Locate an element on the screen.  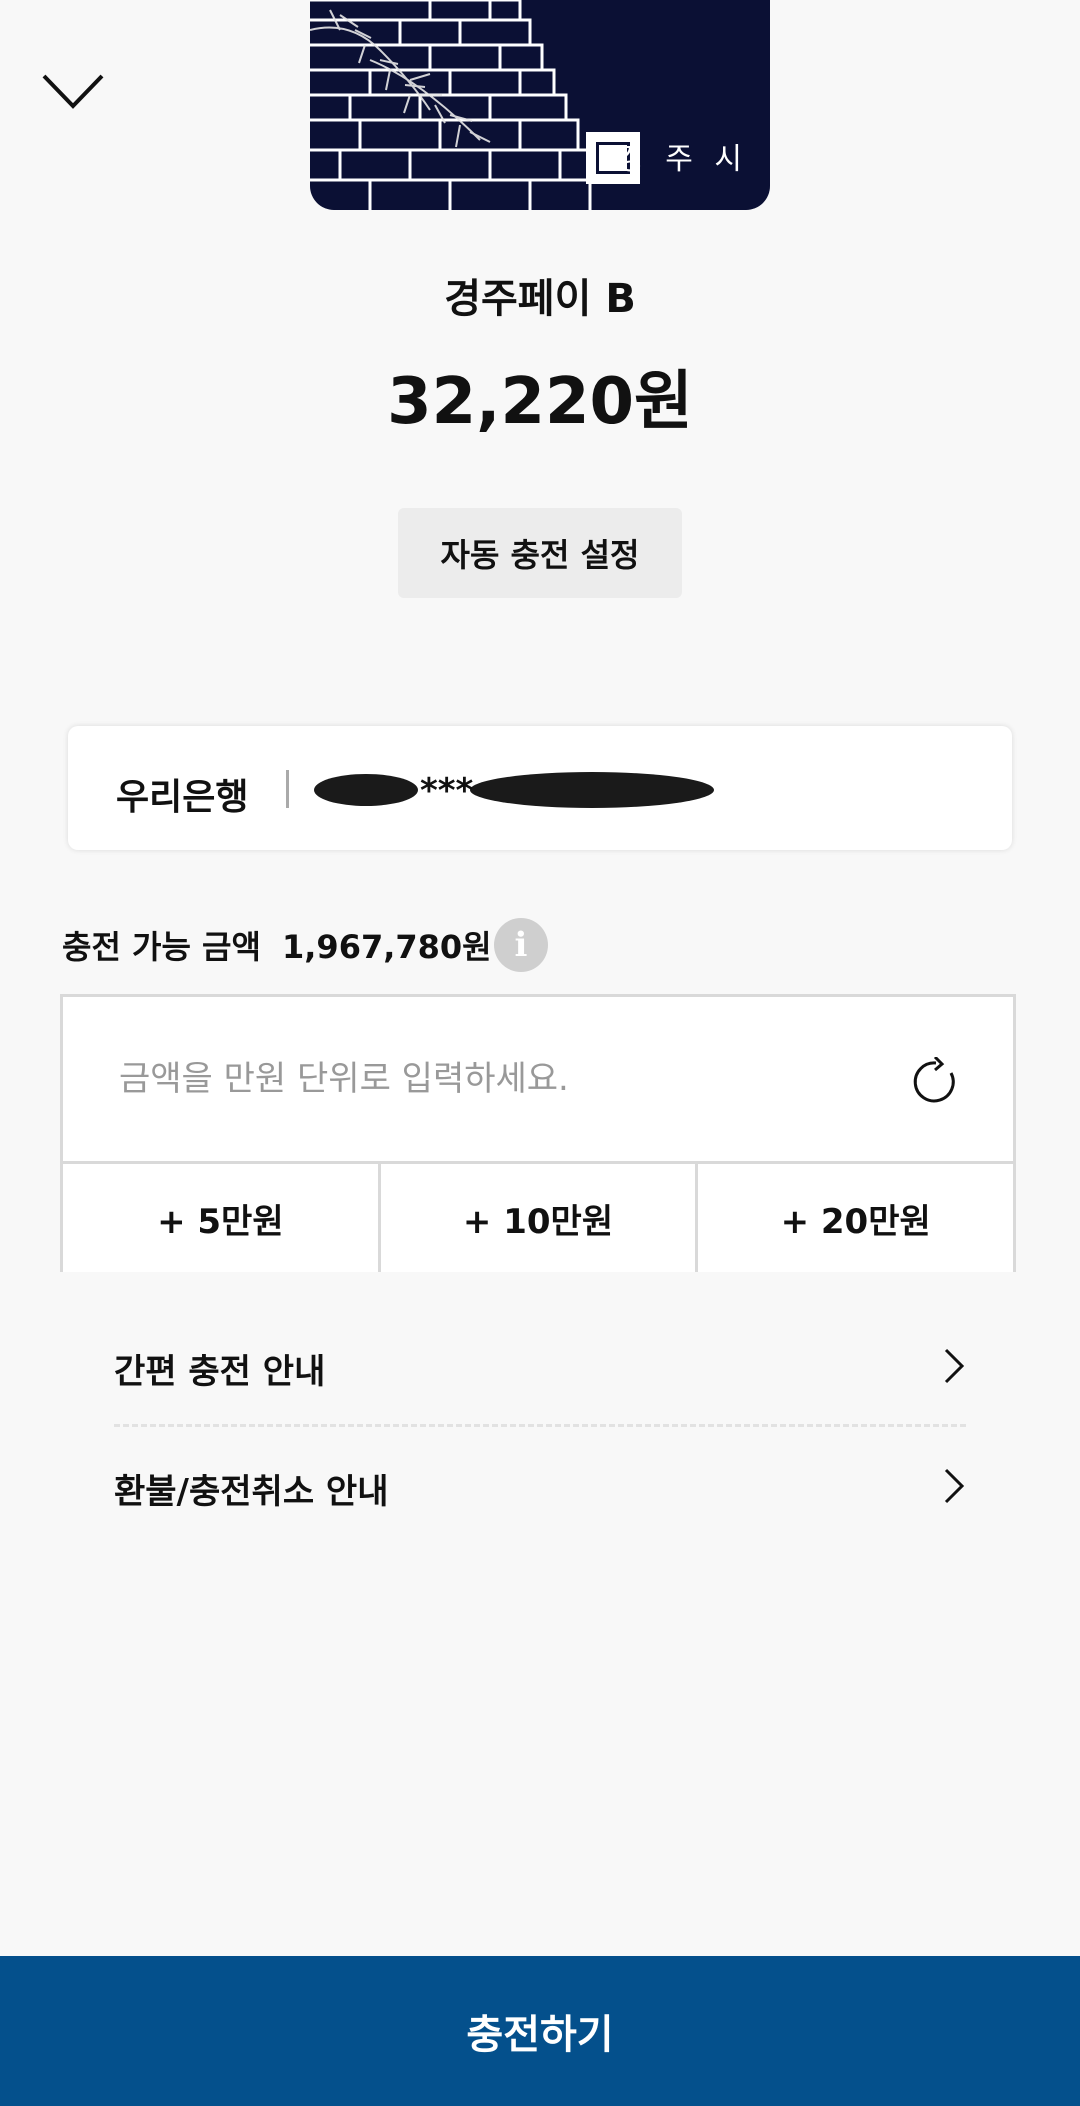
city-label: 경 주 시 is located at coordinates (682, 159).